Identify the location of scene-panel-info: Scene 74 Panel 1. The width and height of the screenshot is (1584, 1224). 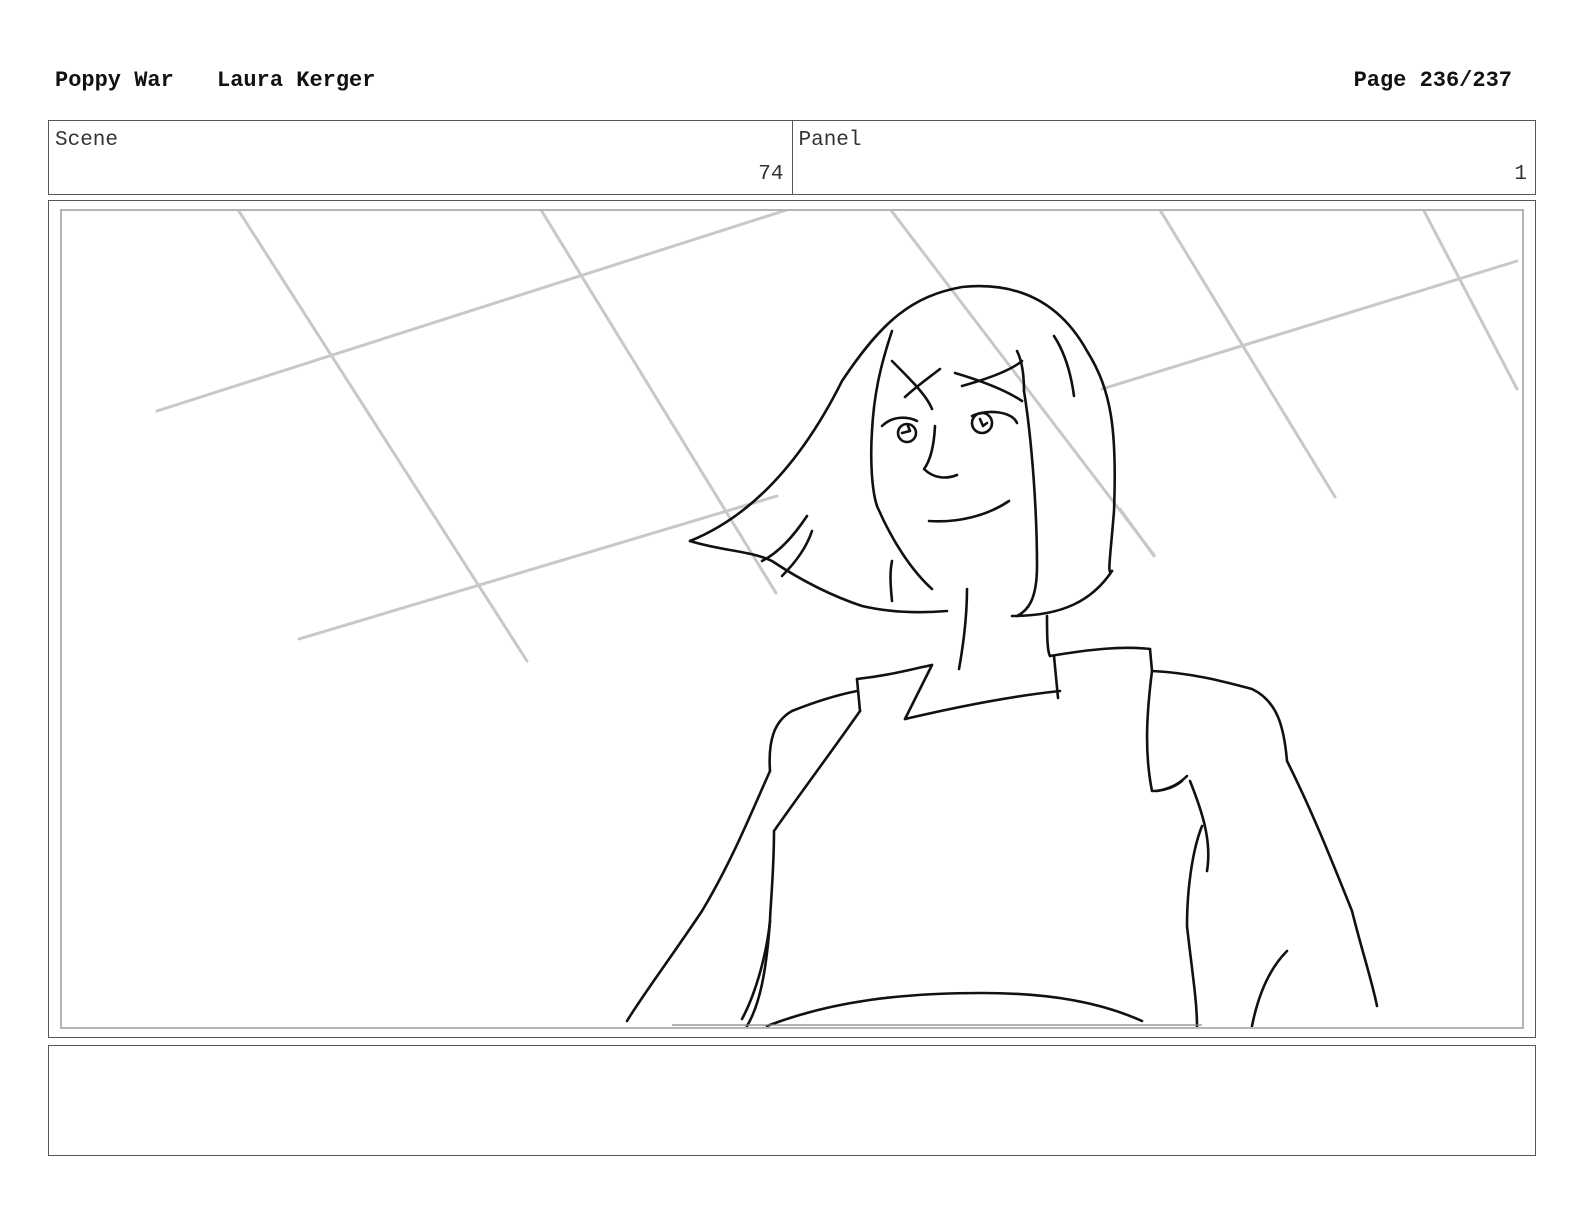
(792, 157).